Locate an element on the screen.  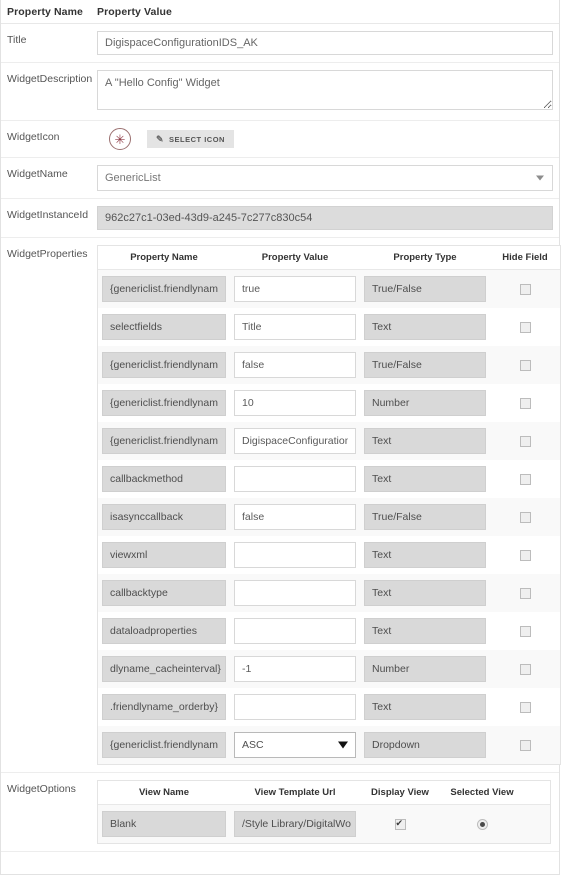
control-widget-instance-id is located at coordinates (328, 218).